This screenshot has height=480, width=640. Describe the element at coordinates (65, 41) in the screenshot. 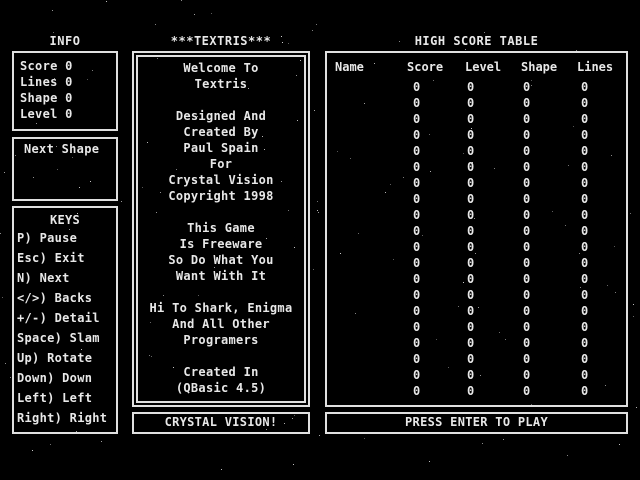

I see `info-title: INFO` at that location.